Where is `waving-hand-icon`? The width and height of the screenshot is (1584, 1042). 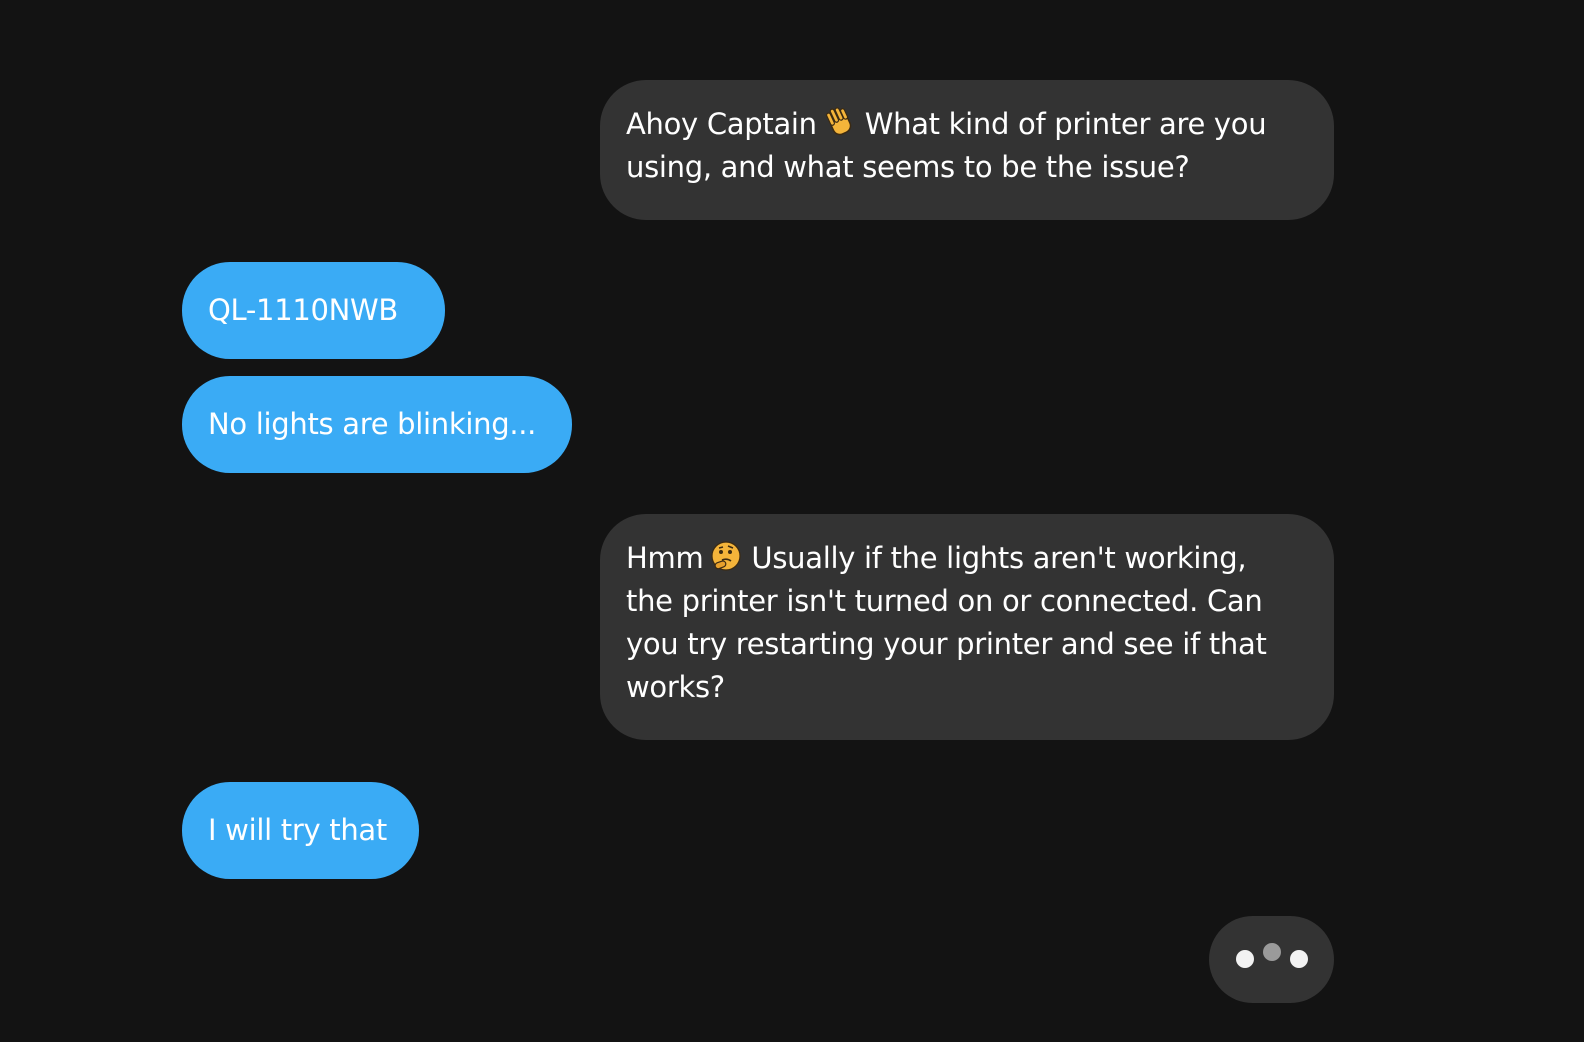
waving-hand-icon is located at coordinates (840, 123).